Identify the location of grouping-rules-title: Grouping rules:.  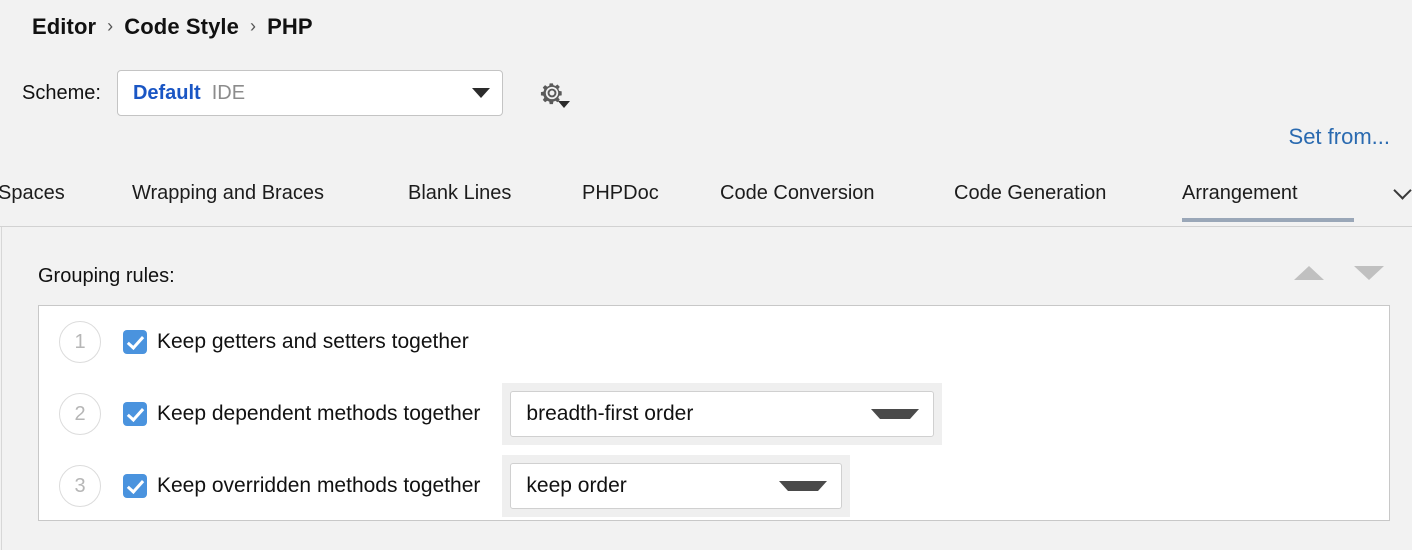
(106, 276).